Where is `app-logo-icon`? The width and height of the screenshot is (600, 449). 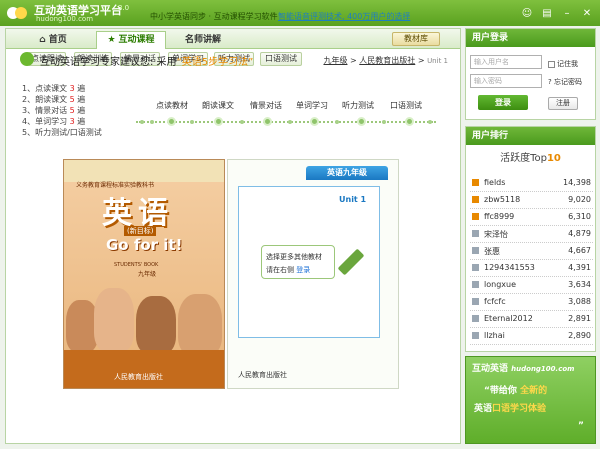 app-logo-icon is located at coordinates (17, 13).